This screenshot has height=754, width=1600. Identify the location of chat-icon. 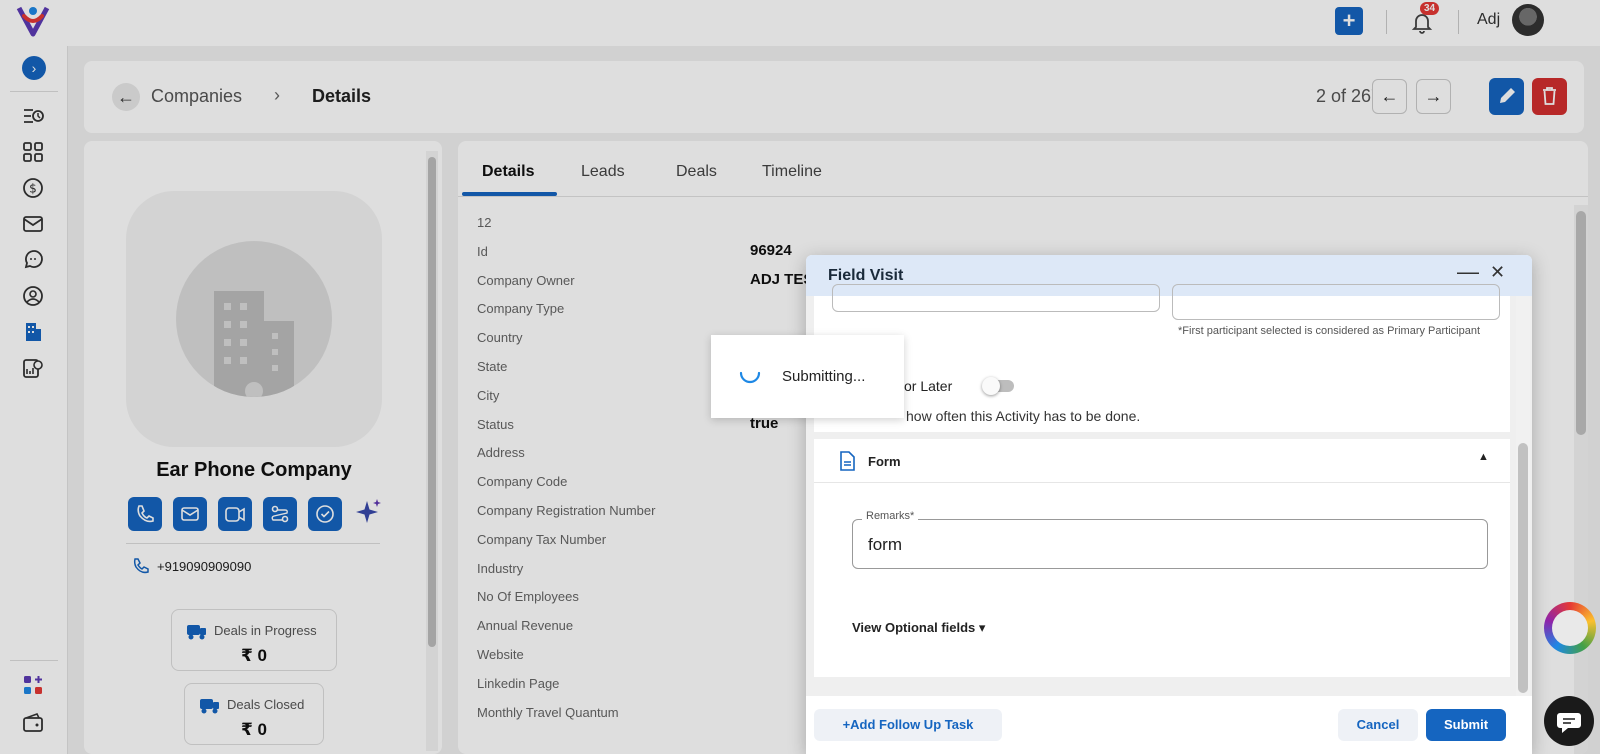
(1569, 723).